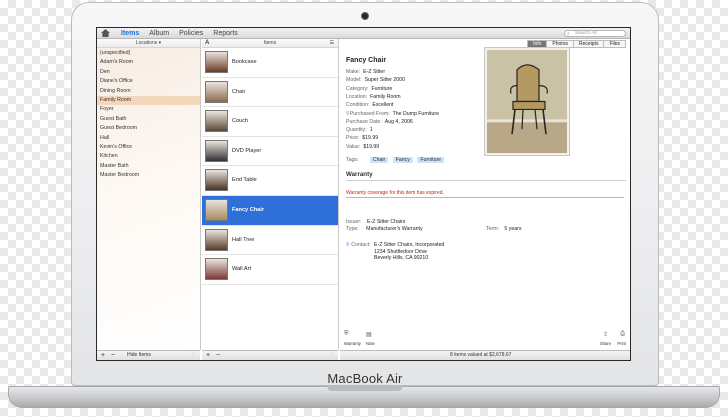 The image size is (728, 417). Describe the element at coordinates (356, 130) in the screenshot. I see `field-label: Quantity:` at that location.